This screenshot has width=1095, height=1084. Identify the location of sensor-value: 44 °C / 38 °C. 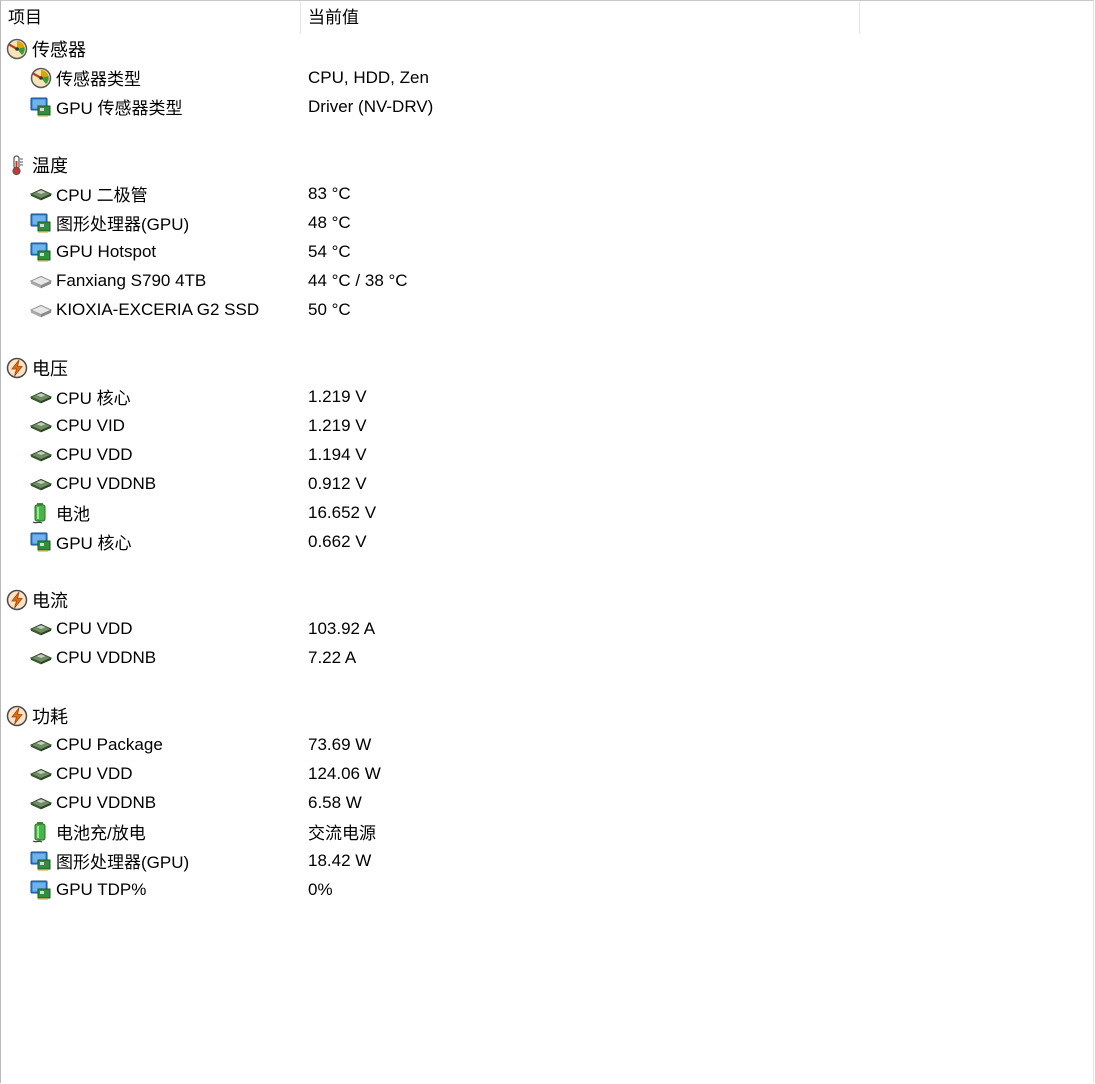
(358, 280).